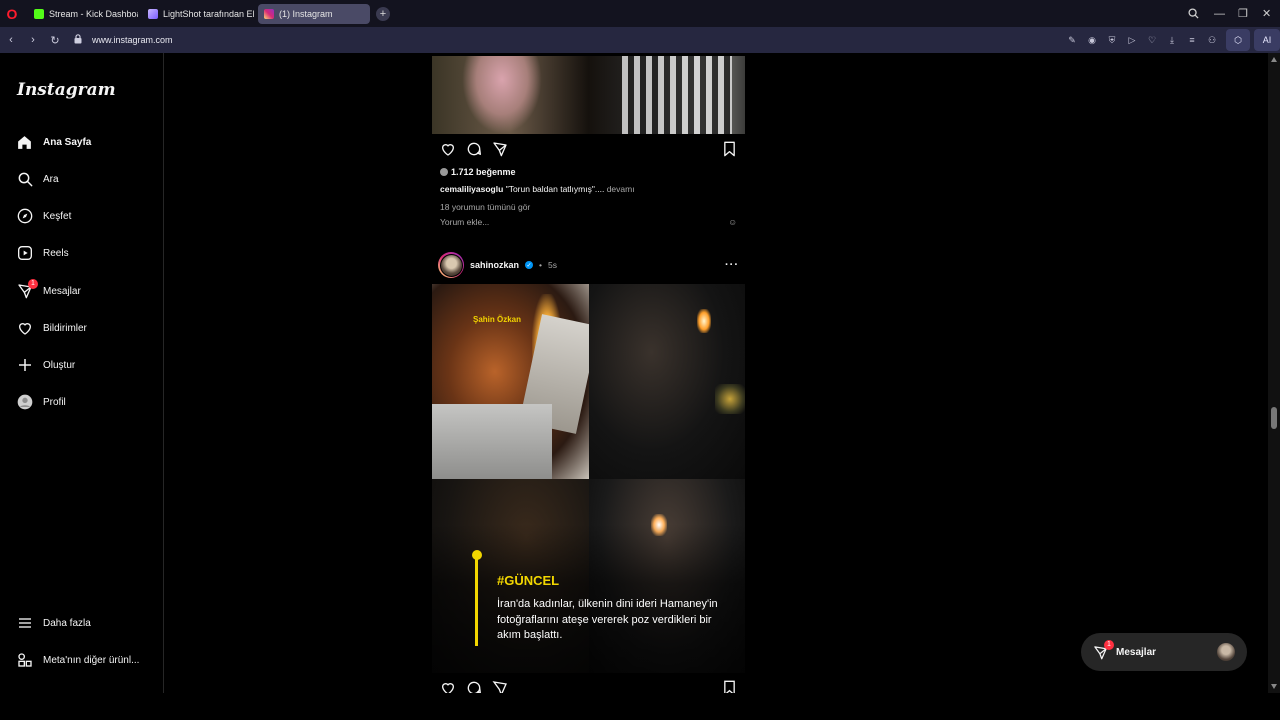  I want to click on instagram-logo: Instagram, so click(66, 90).